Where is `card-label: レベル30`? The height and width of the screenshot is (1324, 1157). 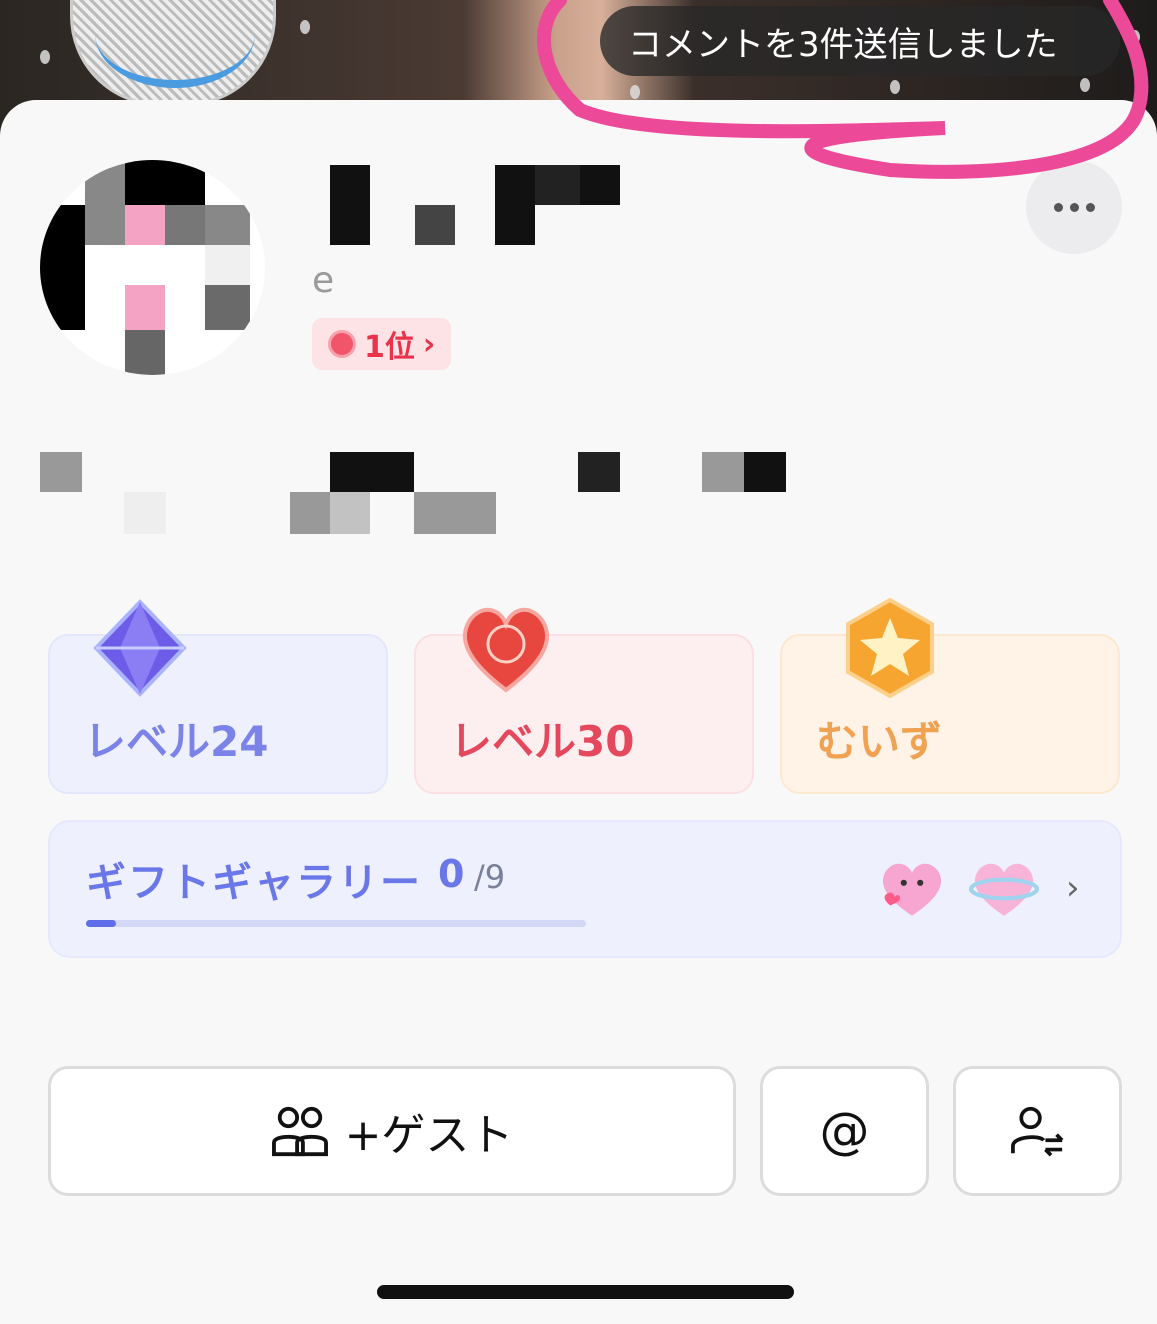
card-label: レベル30 is located at coordinates (542, 741).